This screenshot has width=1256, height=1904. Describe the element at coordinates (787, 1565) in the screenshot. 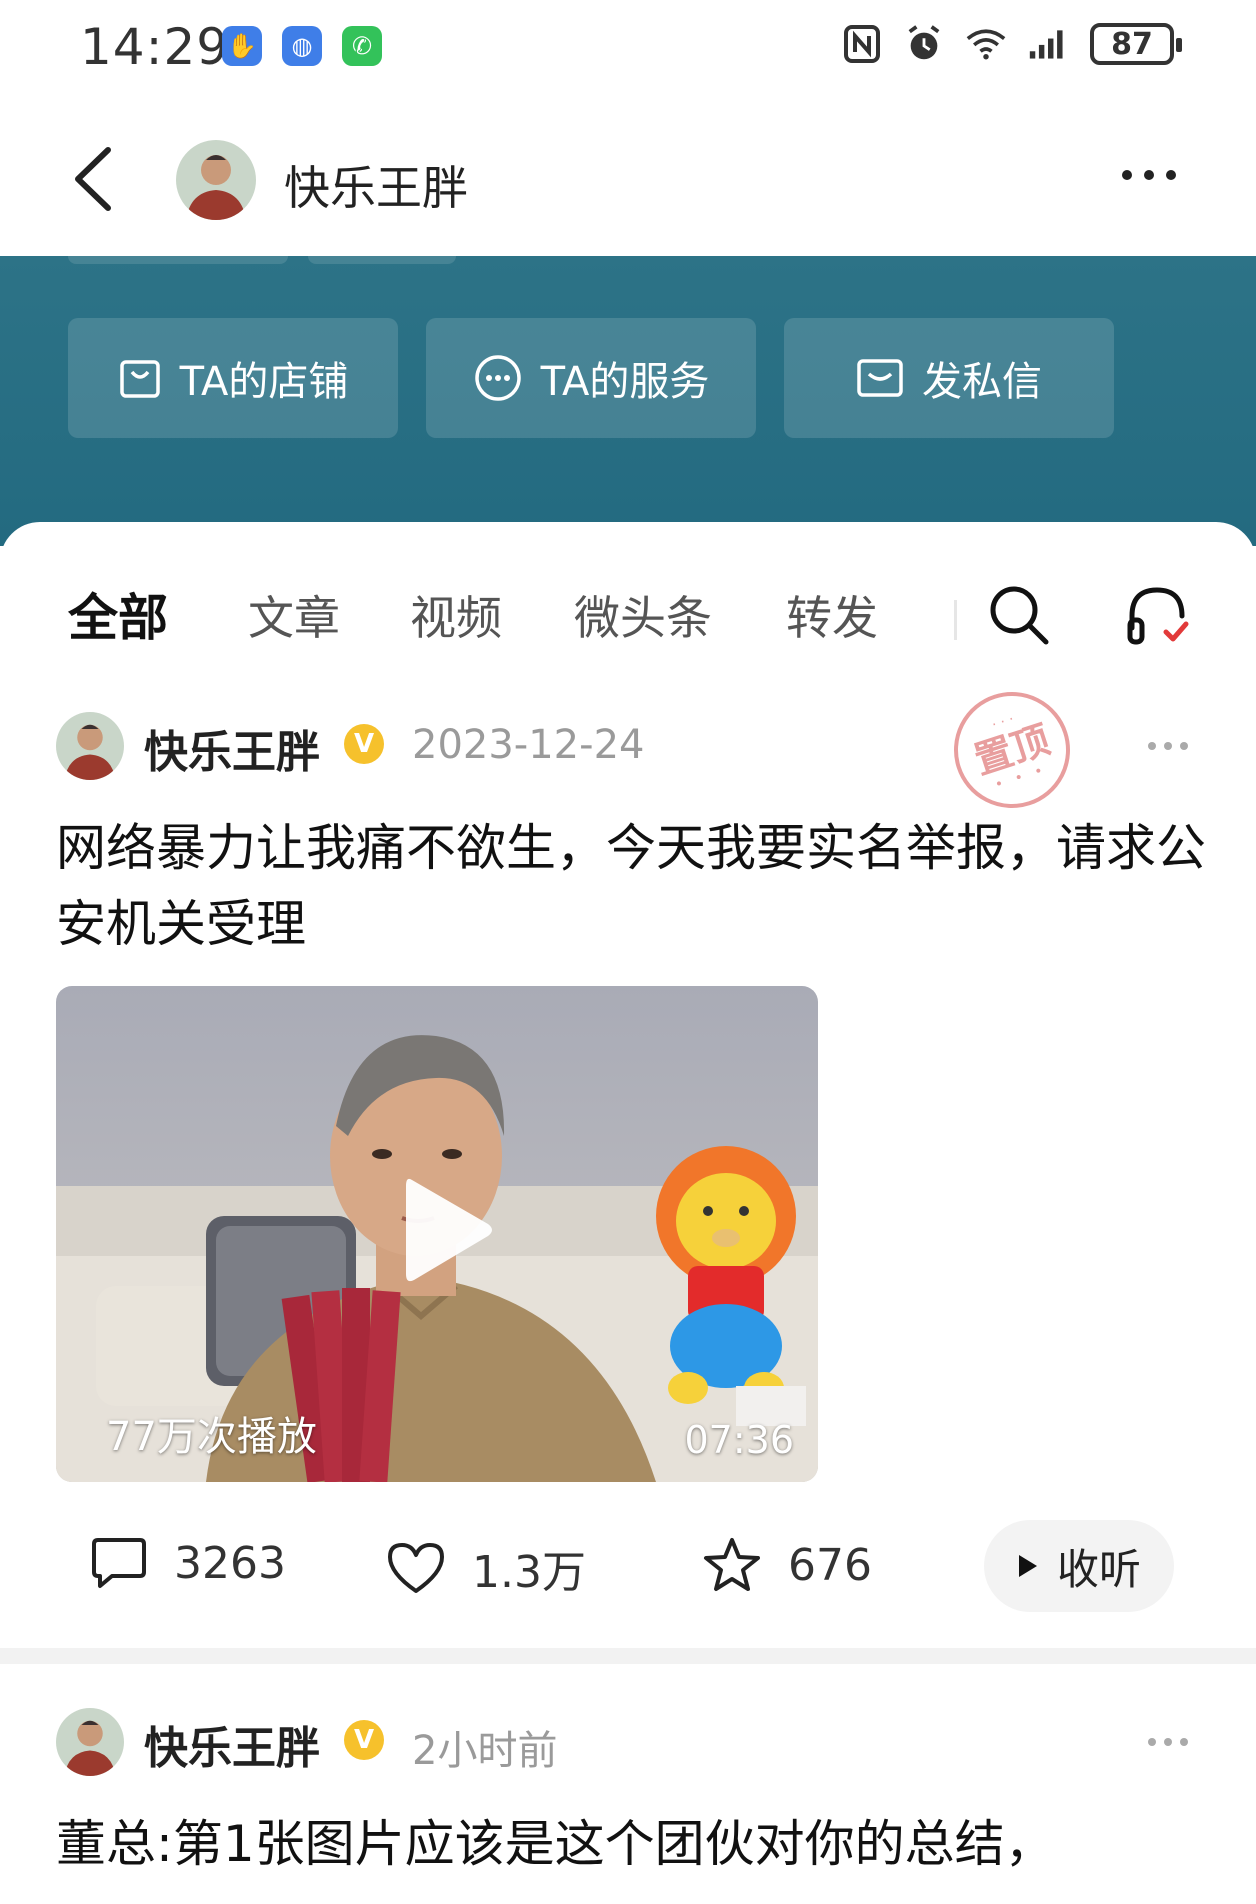

I see `favorite-button: 676` at that location.